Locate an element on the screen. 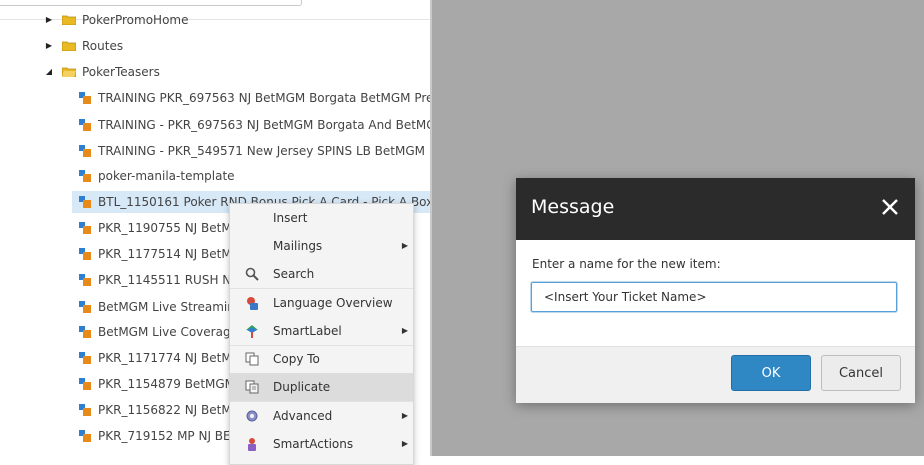  menu-item-label: Language Overview is located at coordinates (333, 303).